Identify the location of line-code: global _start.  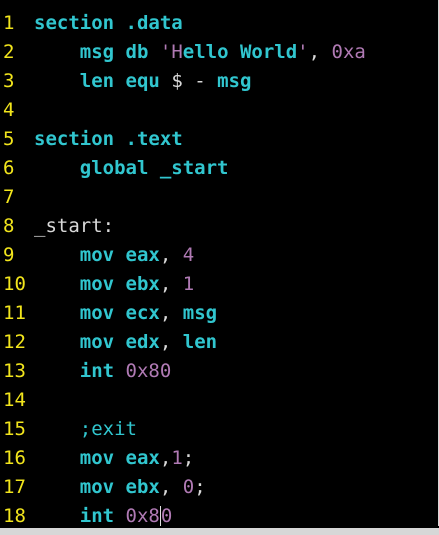
(131, 168).